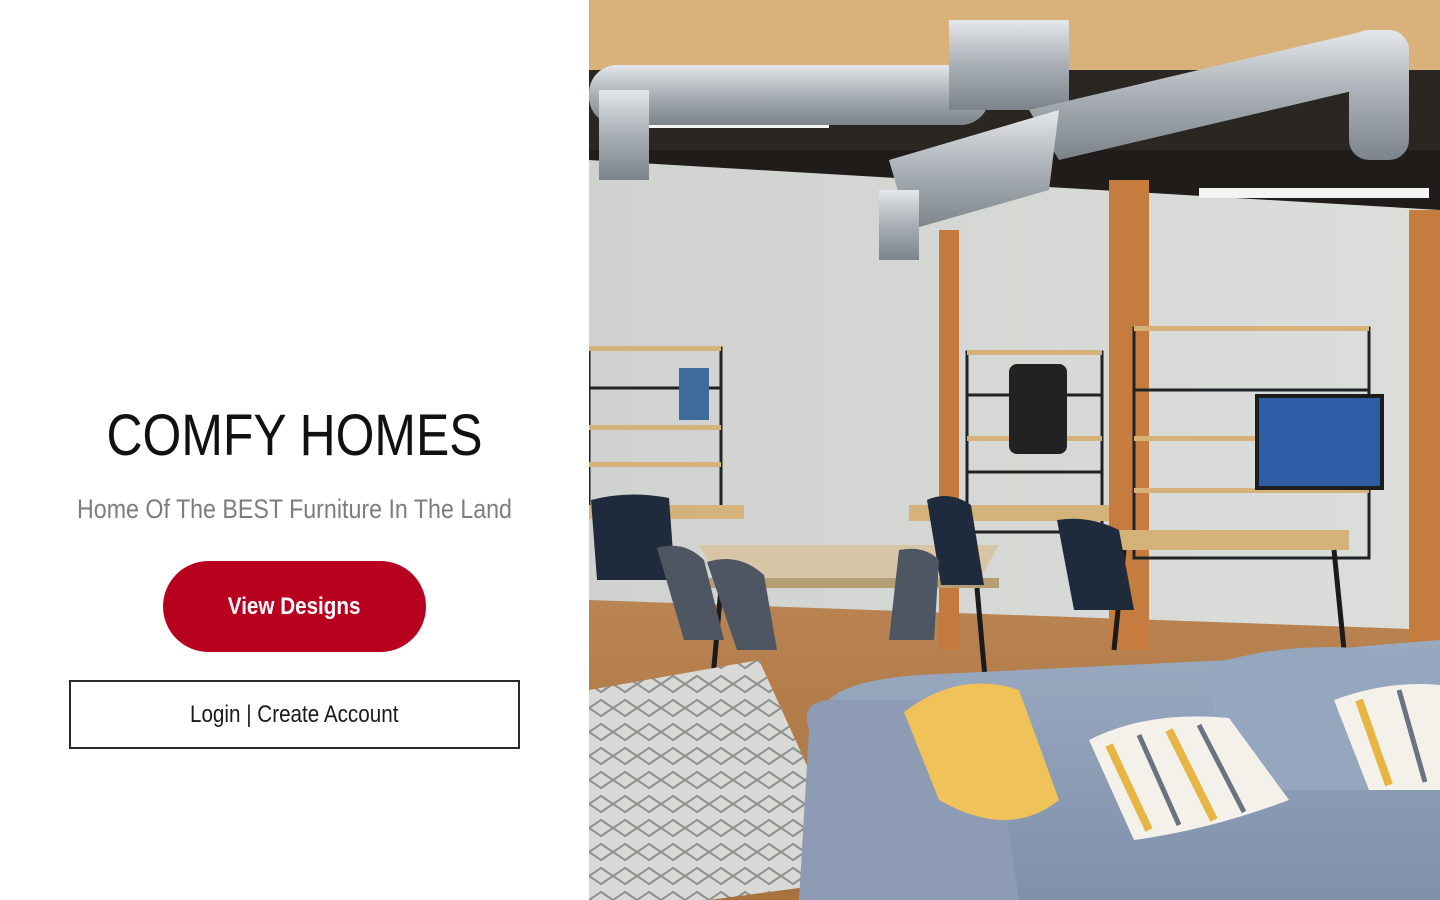  I want to click on tv-monitor, so click(1319, 442).